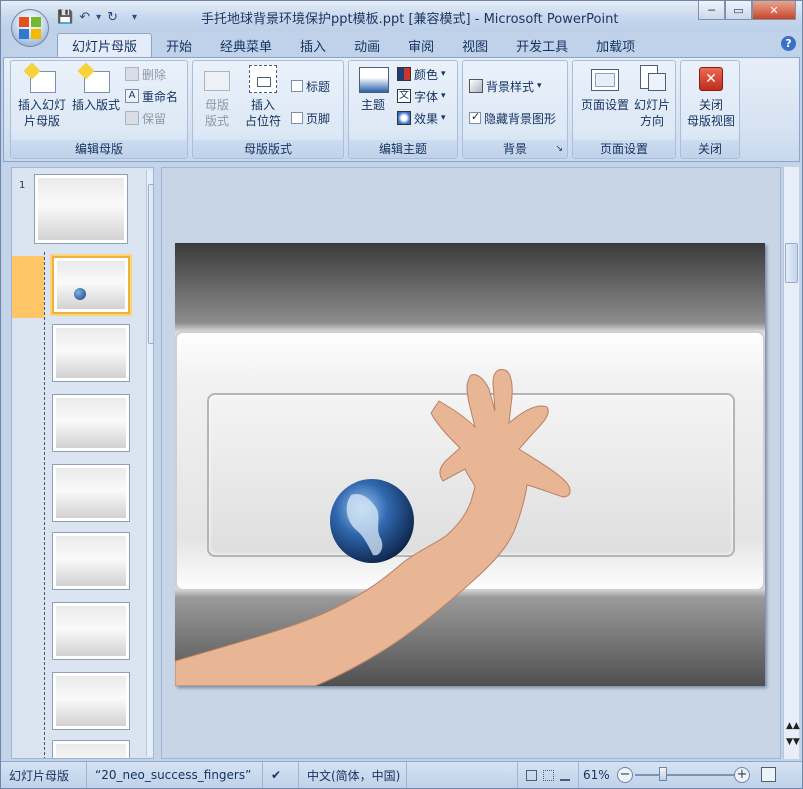  Describe the element at coordinates (652, 97) in the screenshot. I see `slide-orientation-button: 幻灯片 方向` at that location.